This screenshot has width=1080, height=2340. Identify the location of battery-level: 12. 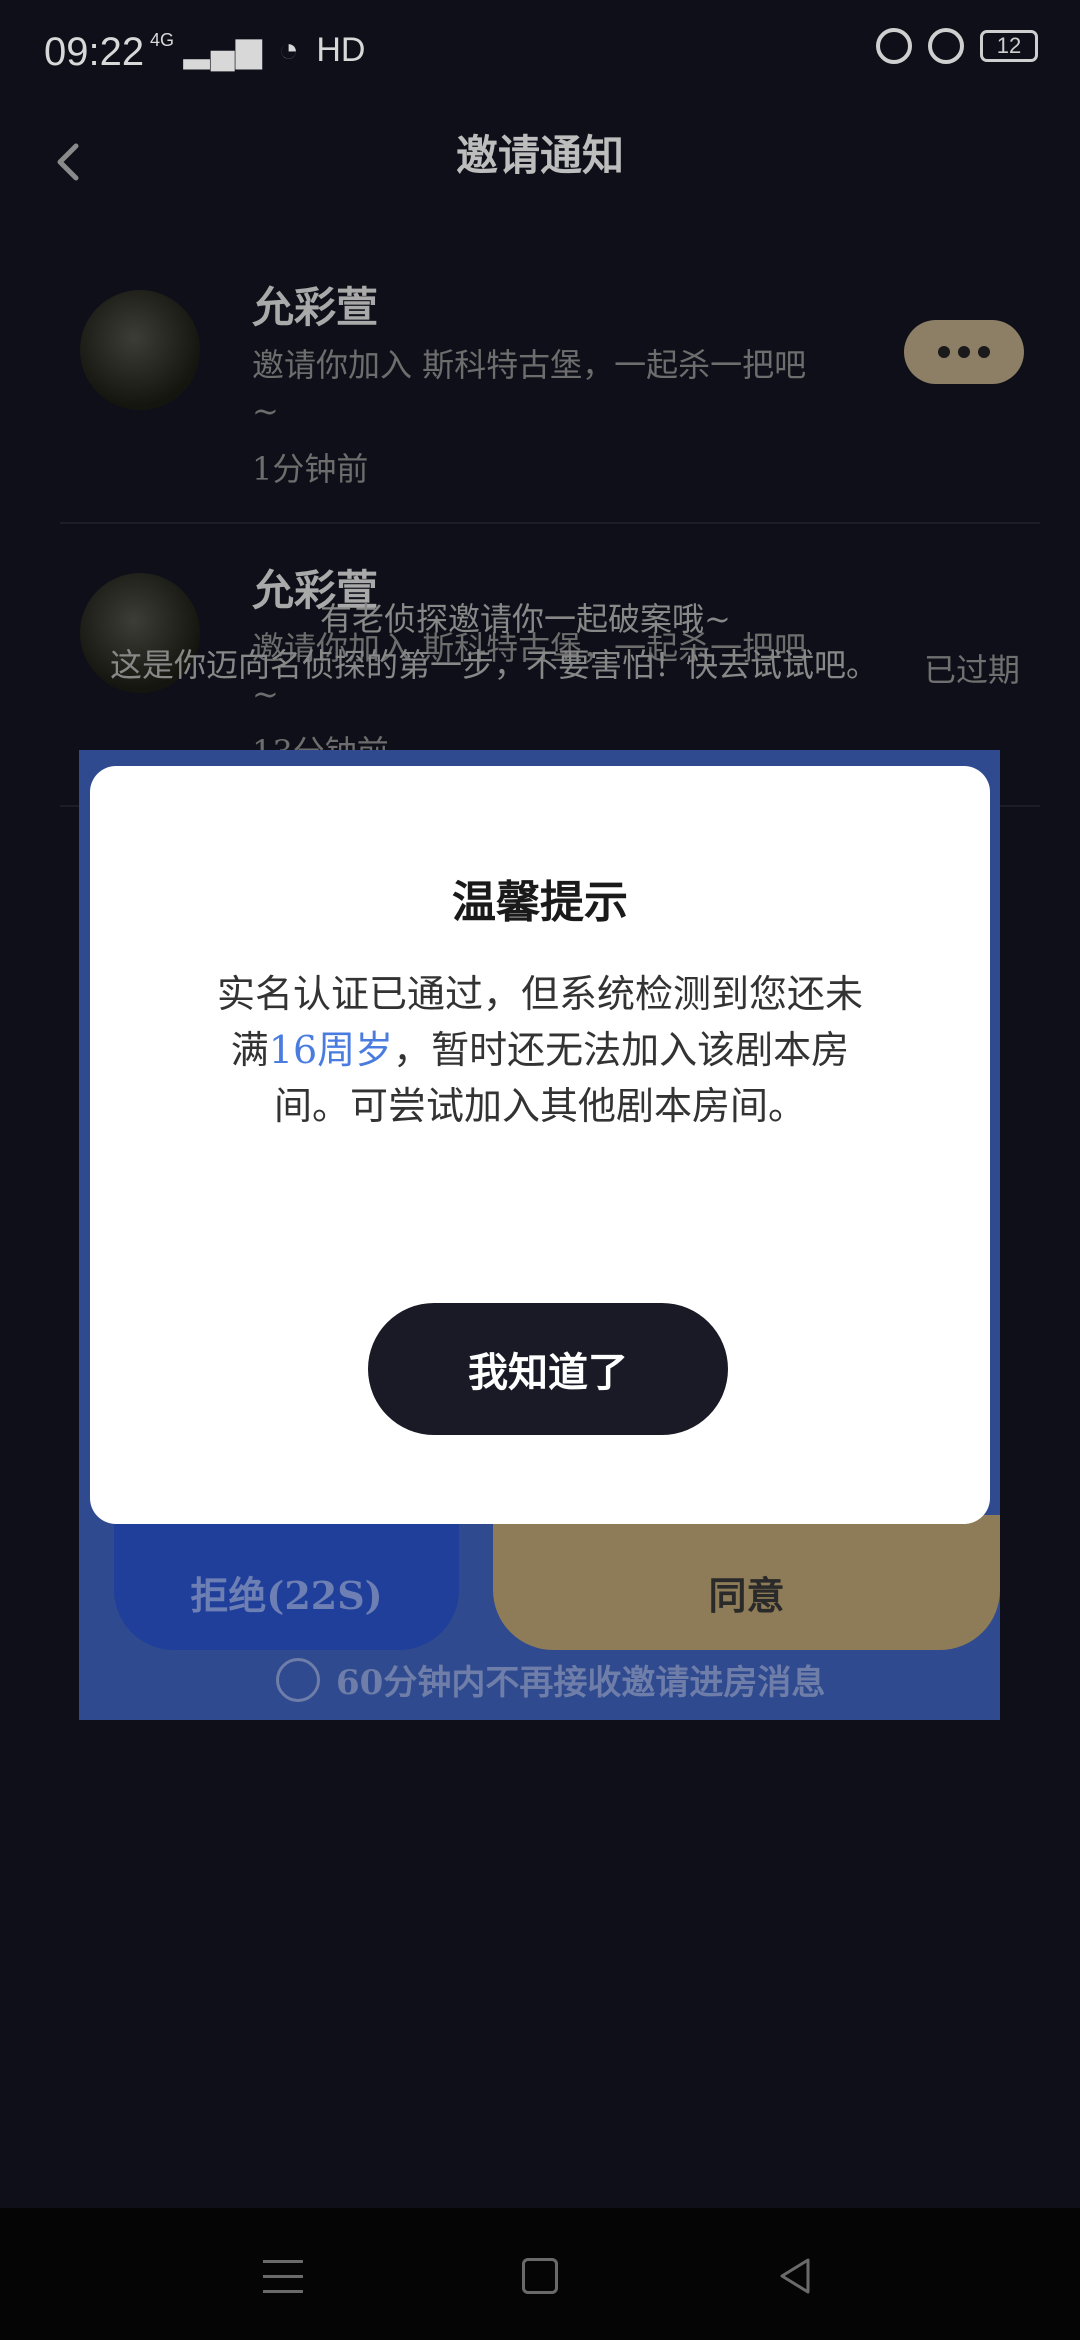
(1009, 45).